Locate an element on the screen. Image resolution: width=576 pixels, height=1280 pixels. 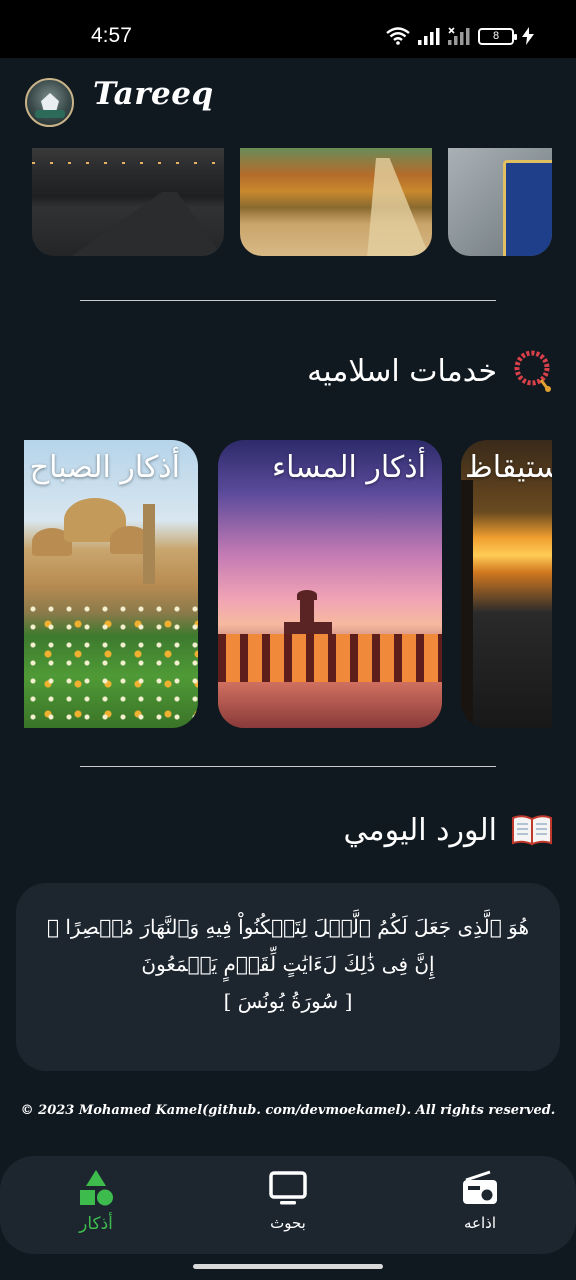
wifi-icon is located at coordinates (398, 36).